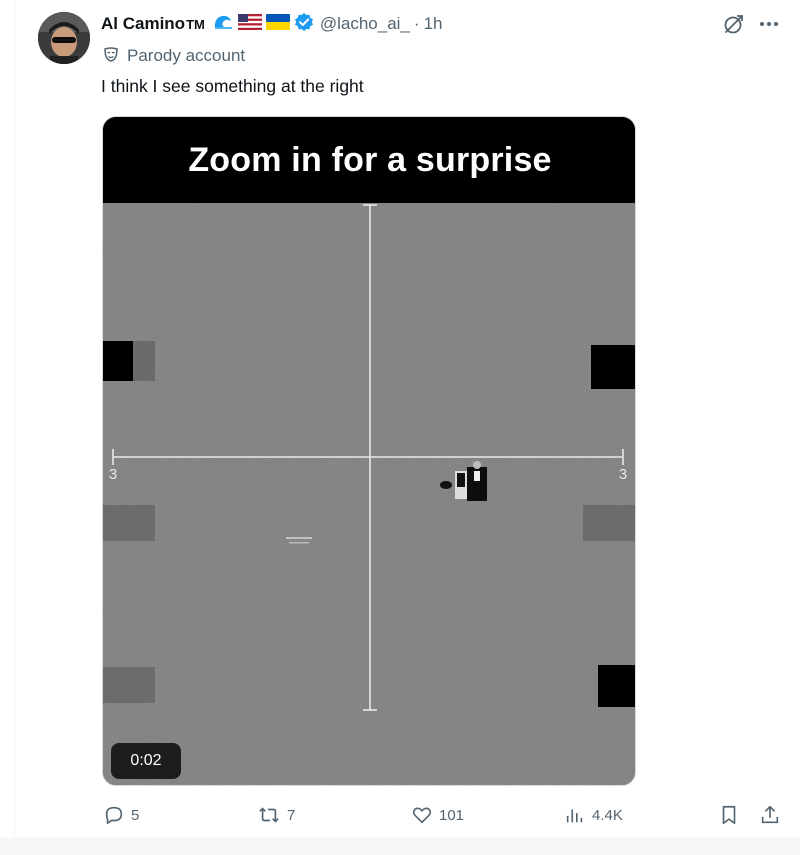 This screenshot has width=800, height=855. I want to click on avatar-image, so click(64, 38).